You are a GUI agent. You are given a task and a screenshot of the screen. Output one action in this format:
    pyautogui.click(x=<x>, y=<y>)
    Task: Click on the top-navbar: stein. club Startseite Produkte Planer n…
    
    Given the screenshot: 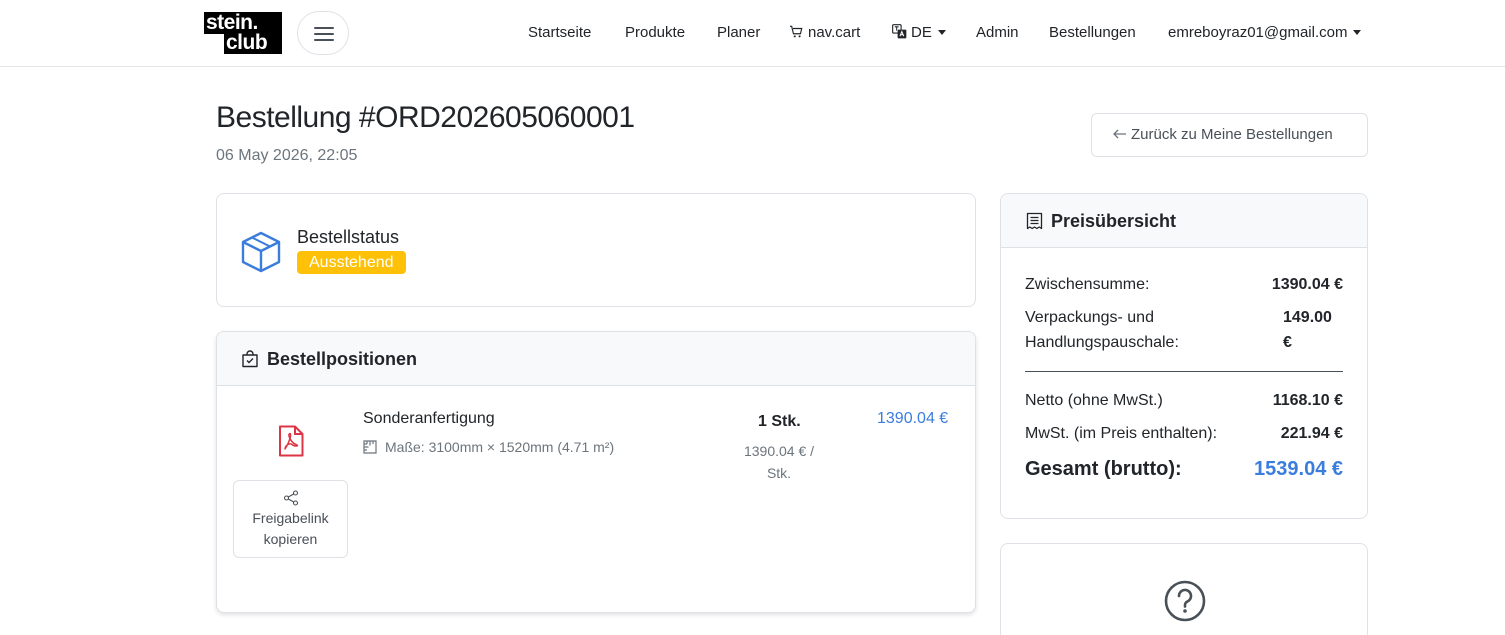 What is the action you would take?
    pyautogui.click(x=752, y=33)
    